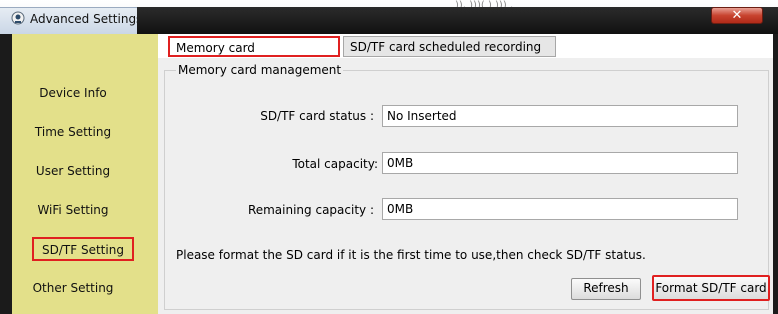 The width and height of the screenshot is (778, 314). What do you see at coordinates (775, 174) in the screenshot?
I see `window-frame-right` at bounding box center [775, 174].